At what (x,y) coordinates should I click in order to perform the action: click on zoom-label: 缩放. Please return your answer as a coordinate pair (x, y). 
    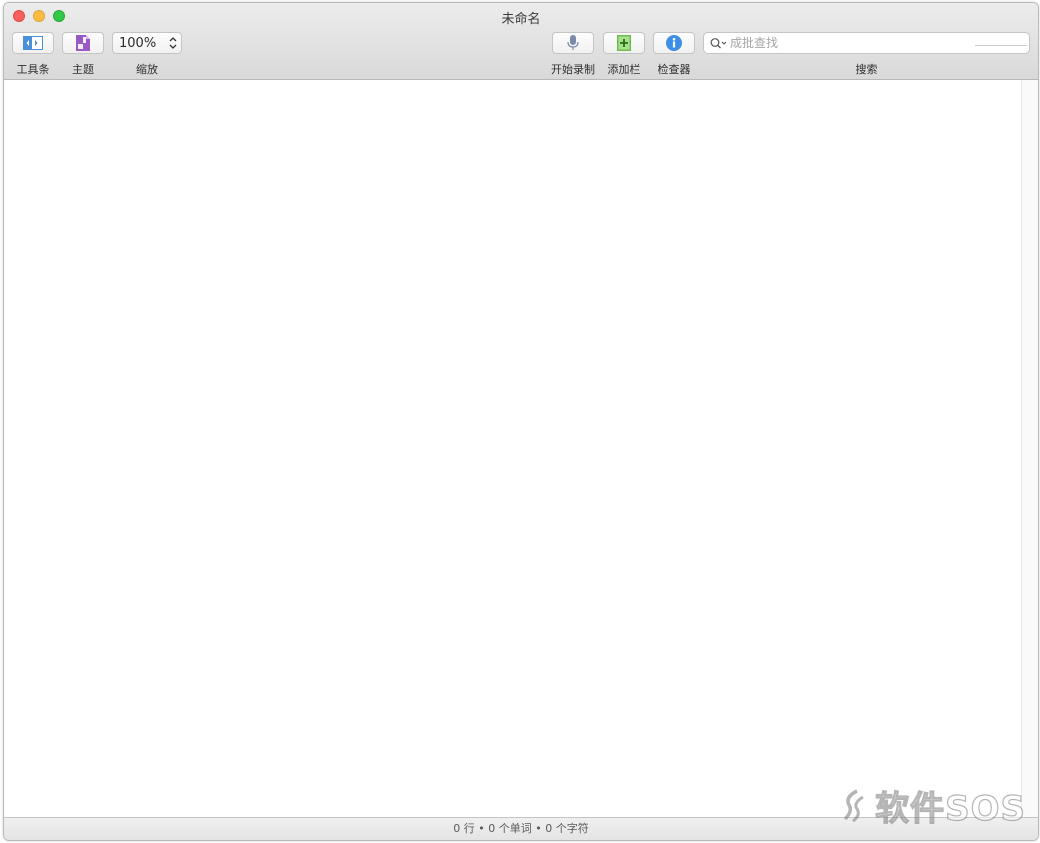
    Looking at the image, I should click on (147, 69).